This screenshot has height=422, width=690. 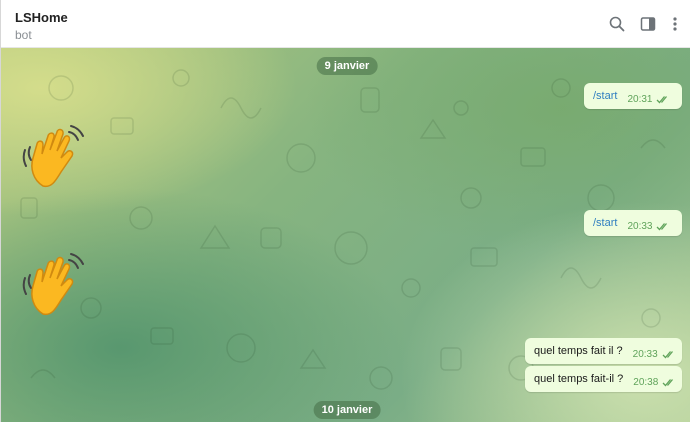 I want to click on outgoing-message: quel temps fait il ? 20:33, so click(x=603, y=351).